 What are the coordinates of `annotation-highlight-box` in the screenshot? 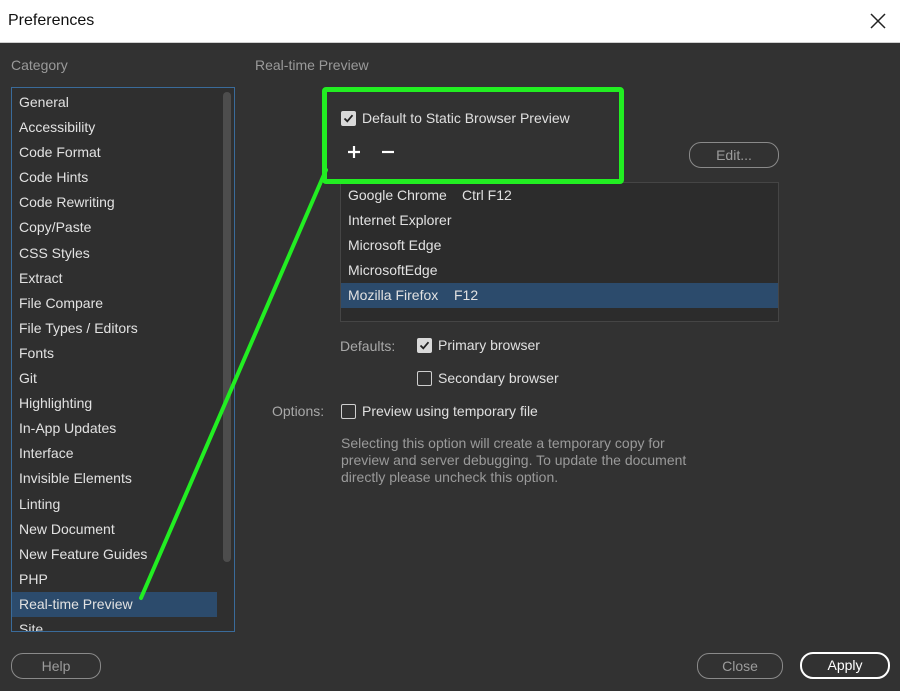 It's located at (473, 135).